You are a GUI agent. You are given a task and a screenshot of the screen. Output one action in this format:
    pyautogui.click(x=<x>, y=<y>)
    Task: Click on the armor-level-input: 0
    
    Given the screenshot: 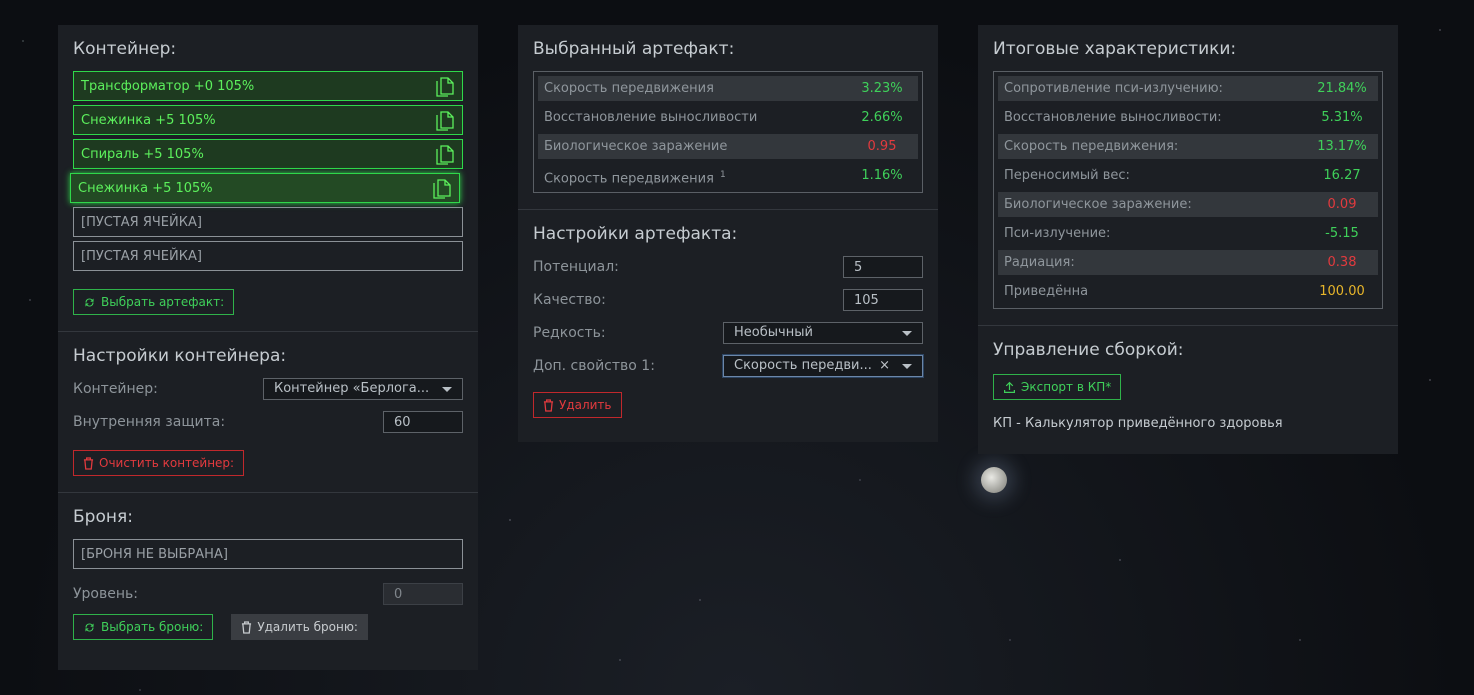 What is the action you would take?
    pyautogui.click(x=423, y=594)
    